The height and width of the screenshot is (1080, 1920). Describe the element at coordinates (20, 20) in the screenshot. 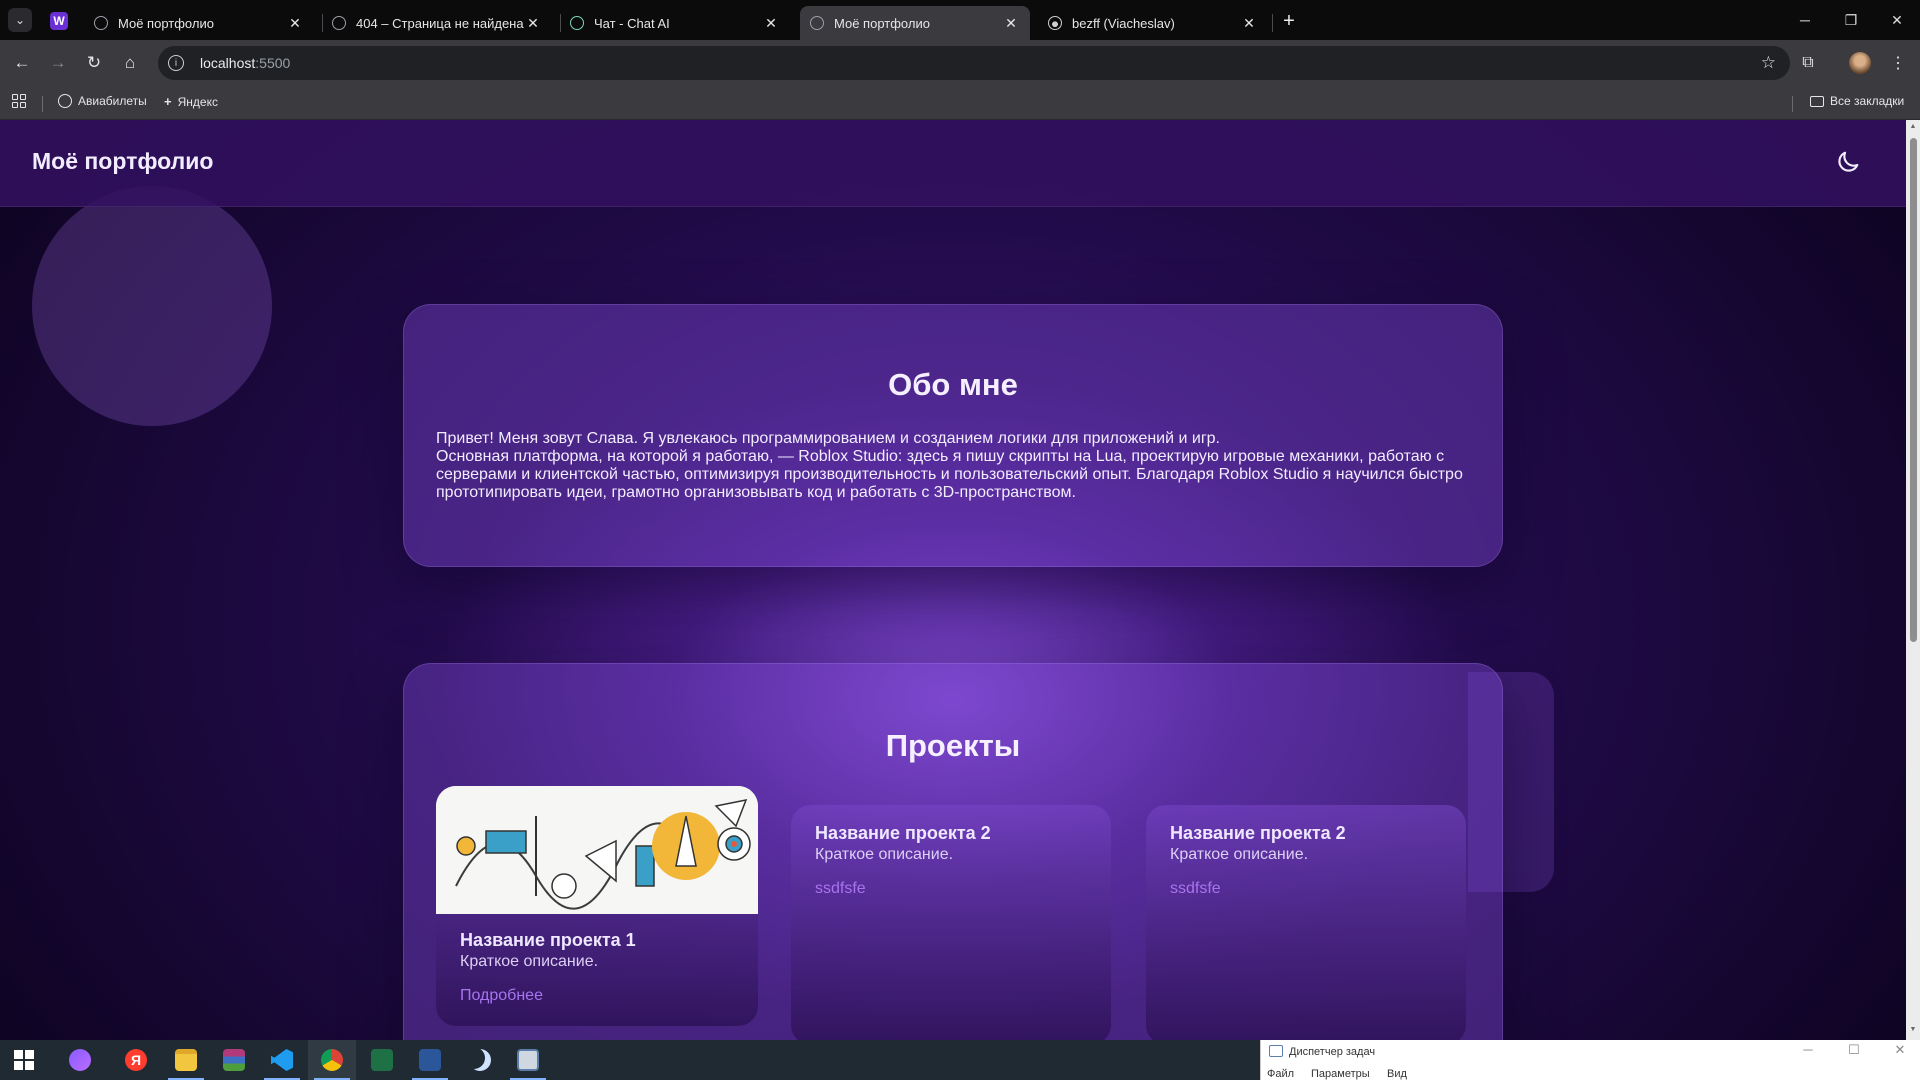

I see `tab-search-button: ⌄` at that location.